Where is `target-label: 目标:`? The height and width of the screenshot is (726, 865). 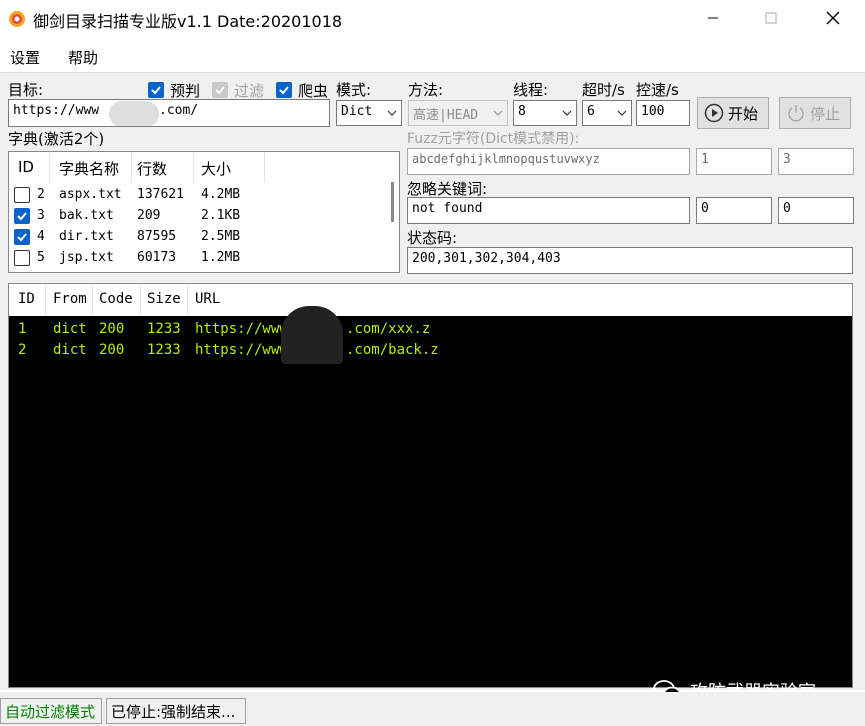 target-label: 目标: is located at coordinates (26, 90).